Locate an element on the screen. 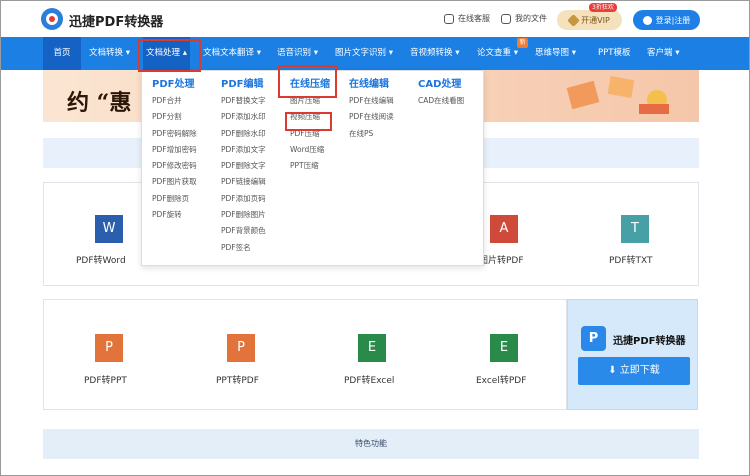 This screenshot has height=476, width=750. login-button: 登录|注册 is located at coordinates (666, 20).